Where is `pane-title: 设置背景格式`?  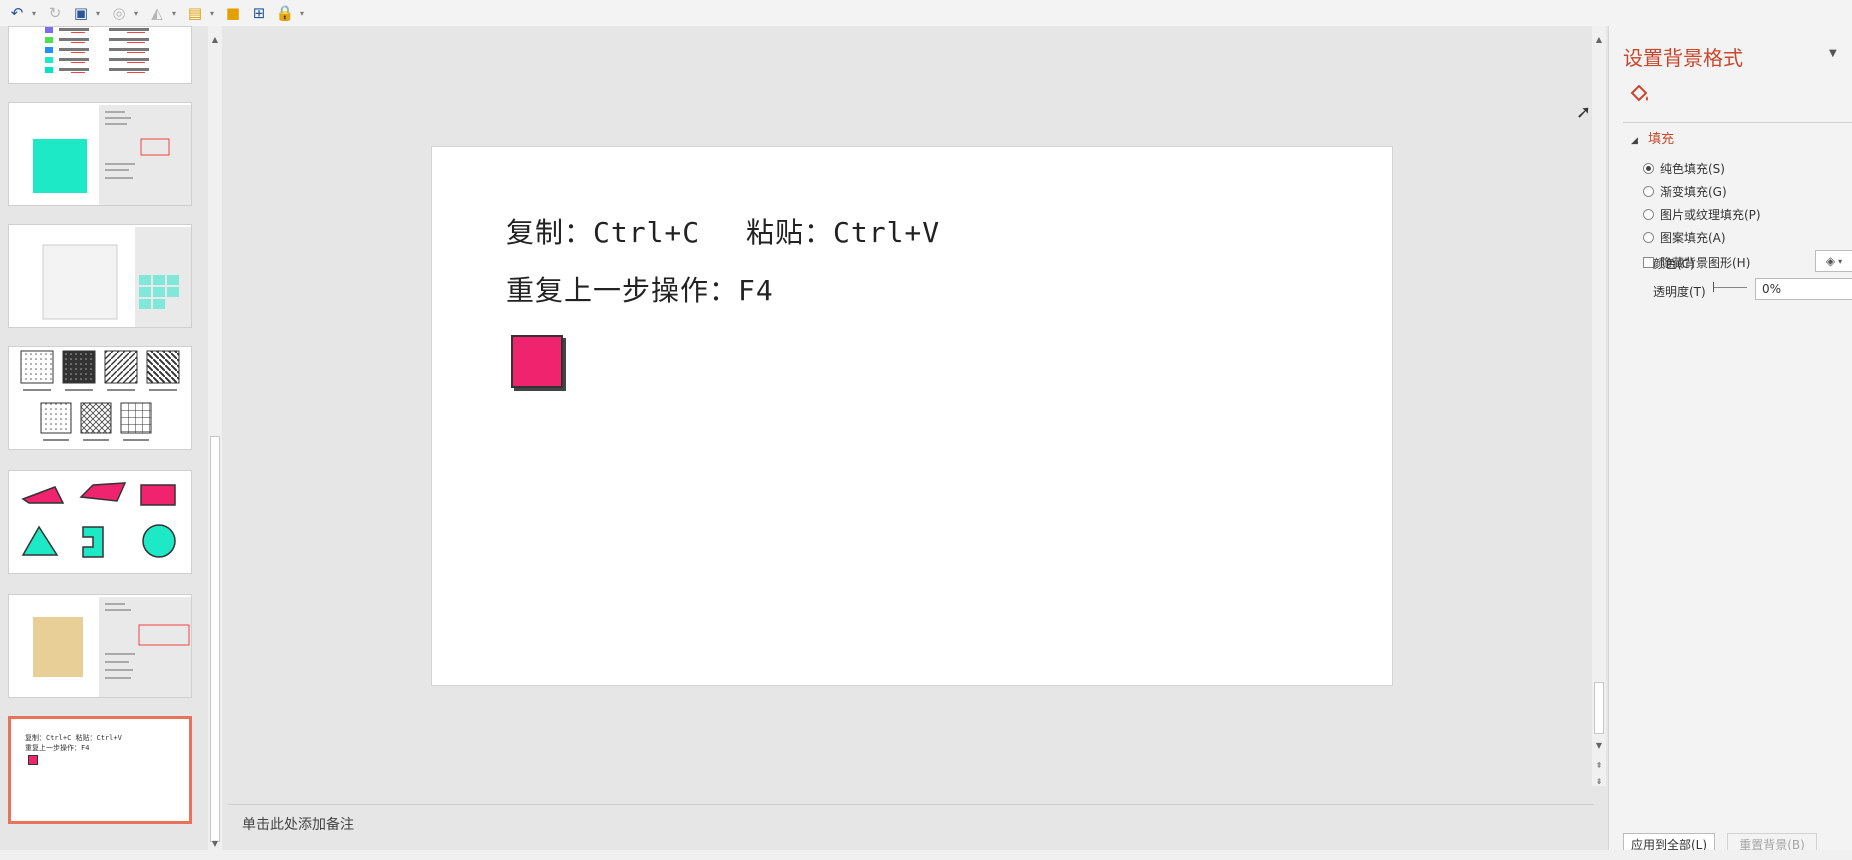
pane-title: 设置背景格式 is located at coordinates (1683, 58).